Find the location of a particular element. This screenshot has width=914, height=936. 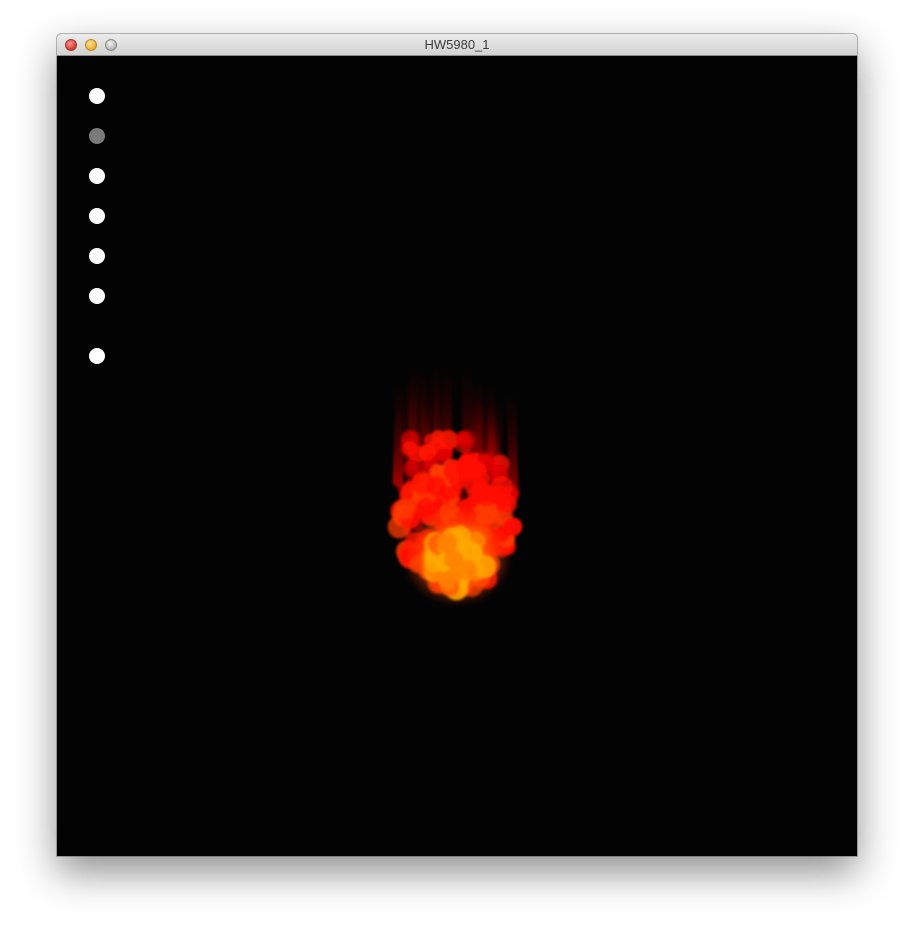

window-title: HW5980_1 is located at coordinates (457, 44).